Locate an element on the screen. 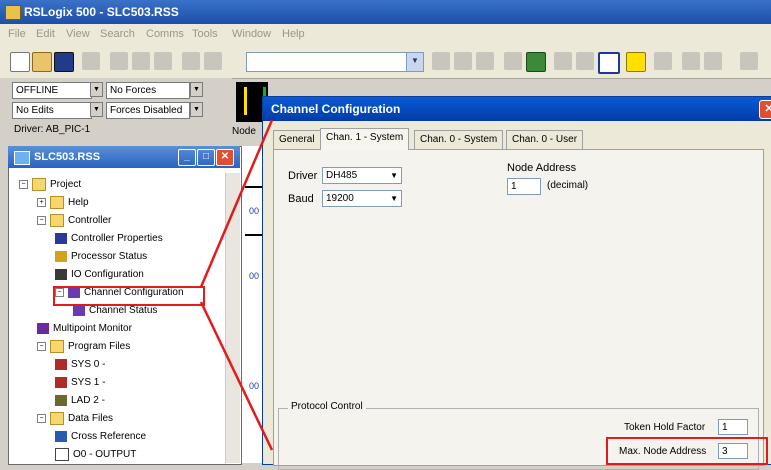 Image resolution: width=771 pixels, height=470 pixels. tab-chan1-system: Chan. 1 - System is located at coordinates (365, 139).